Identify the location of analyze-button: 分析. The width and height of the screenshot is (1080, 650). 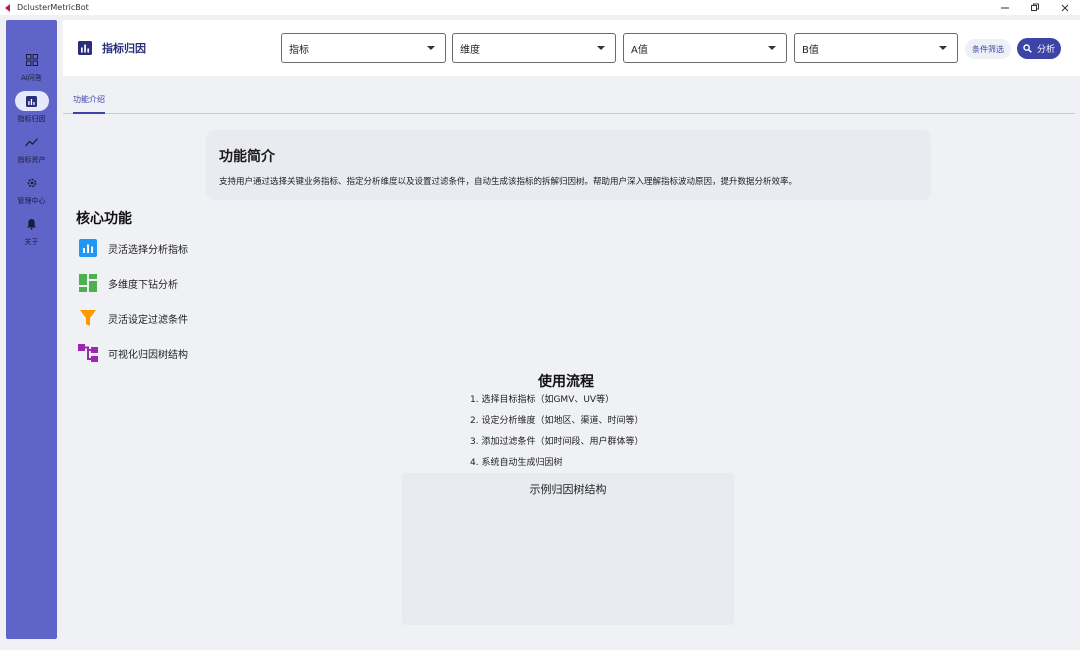
(1039, 48).